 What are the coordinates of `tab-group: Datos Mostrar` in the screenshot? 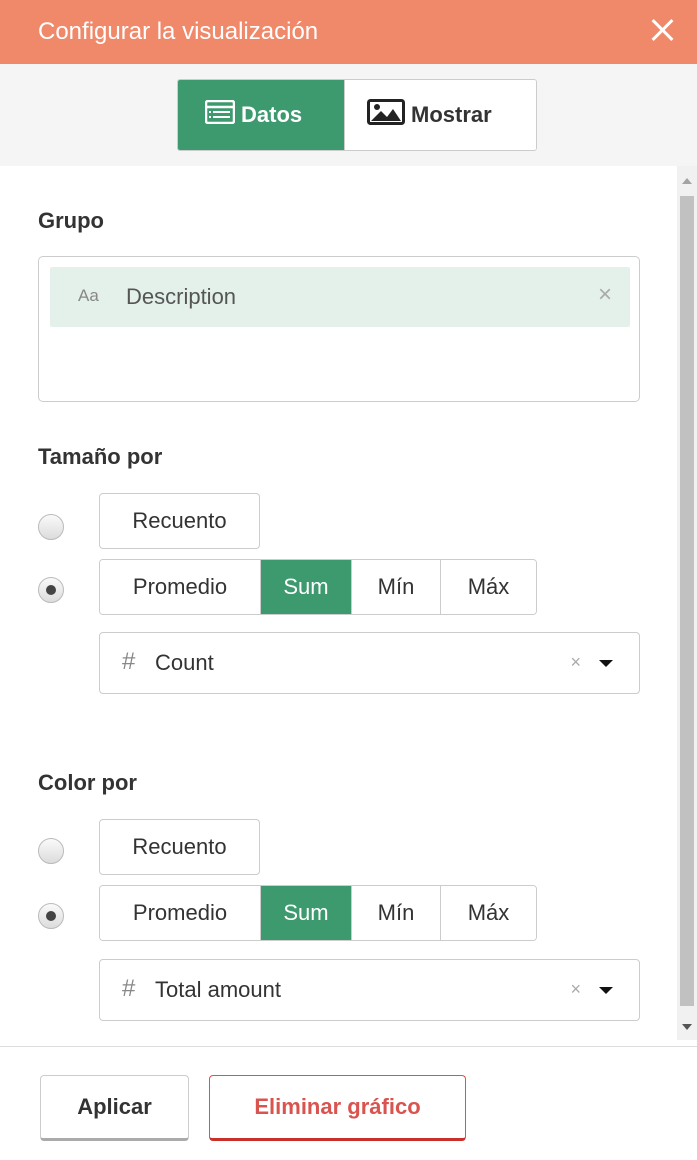 It's located at (357, 115).